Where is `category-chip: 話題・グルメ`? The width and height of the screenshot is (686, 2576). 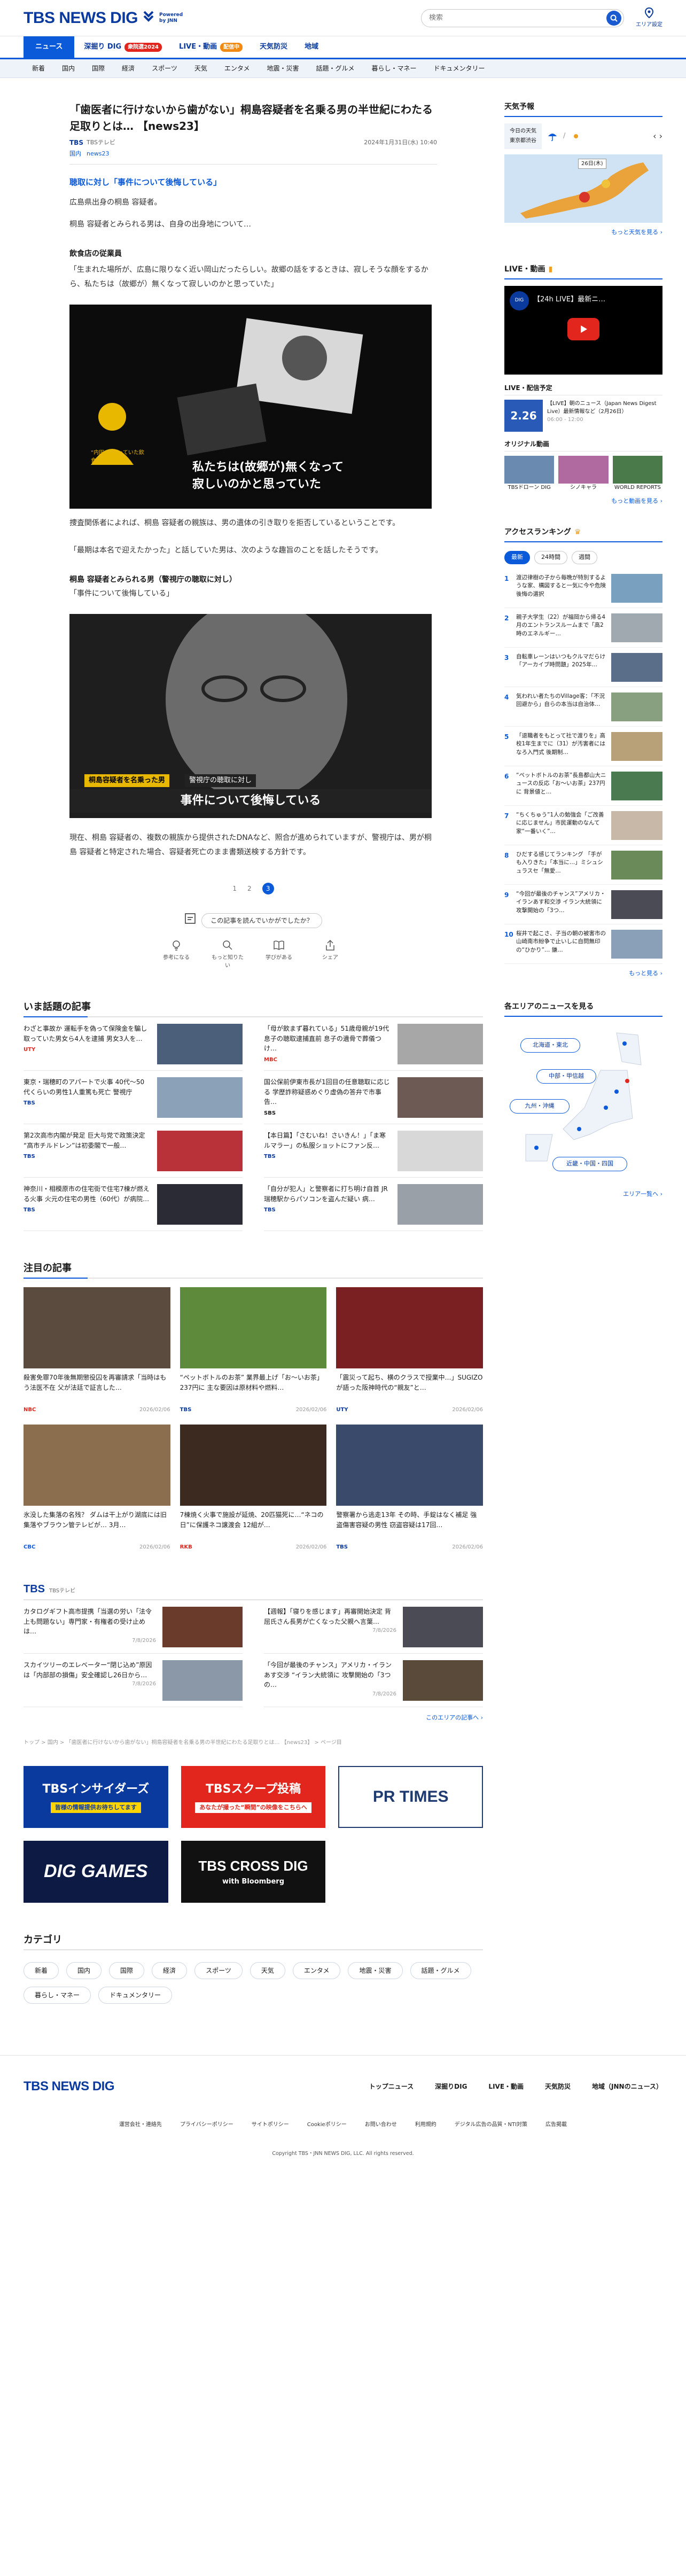 category-chip: 話題・グルメ is located at coordinates (440, 1970).